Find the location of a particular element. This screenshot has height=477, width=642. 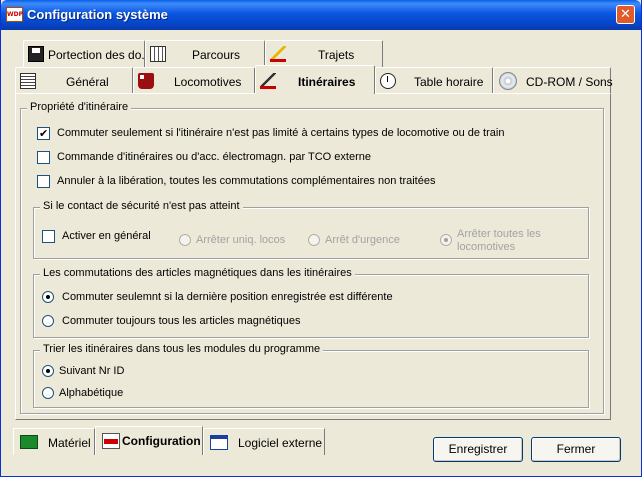

checkbox-tco-externe is located at coordinates (43, 157).